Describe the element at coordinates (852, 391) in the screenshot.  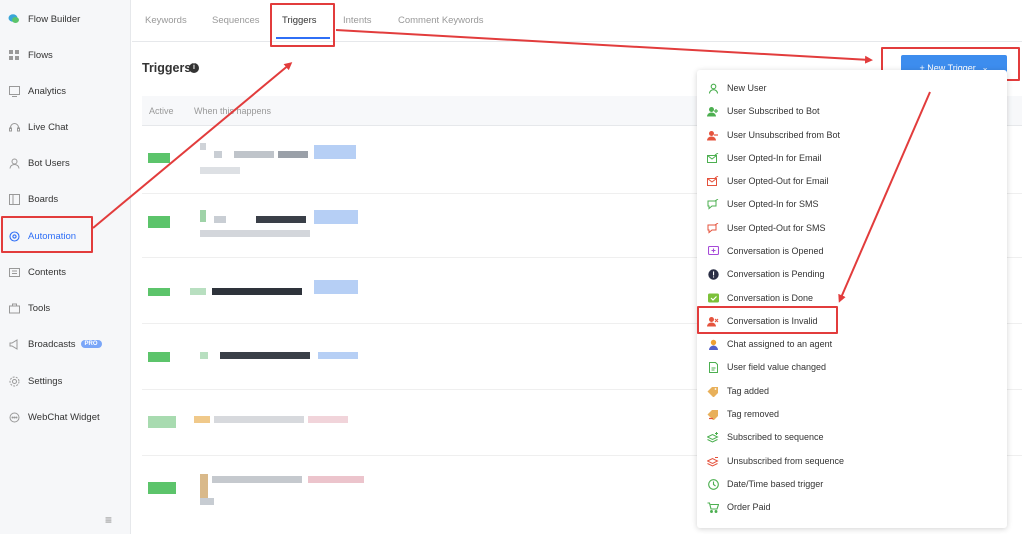
I see `trigger-option-tag-added: Tag added` at that location.